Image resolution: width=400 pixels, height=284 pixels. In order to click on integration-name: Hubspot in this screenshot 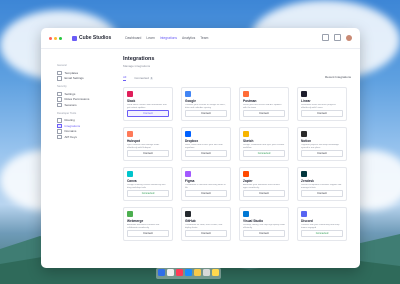, I will do `click(133, 141)`.